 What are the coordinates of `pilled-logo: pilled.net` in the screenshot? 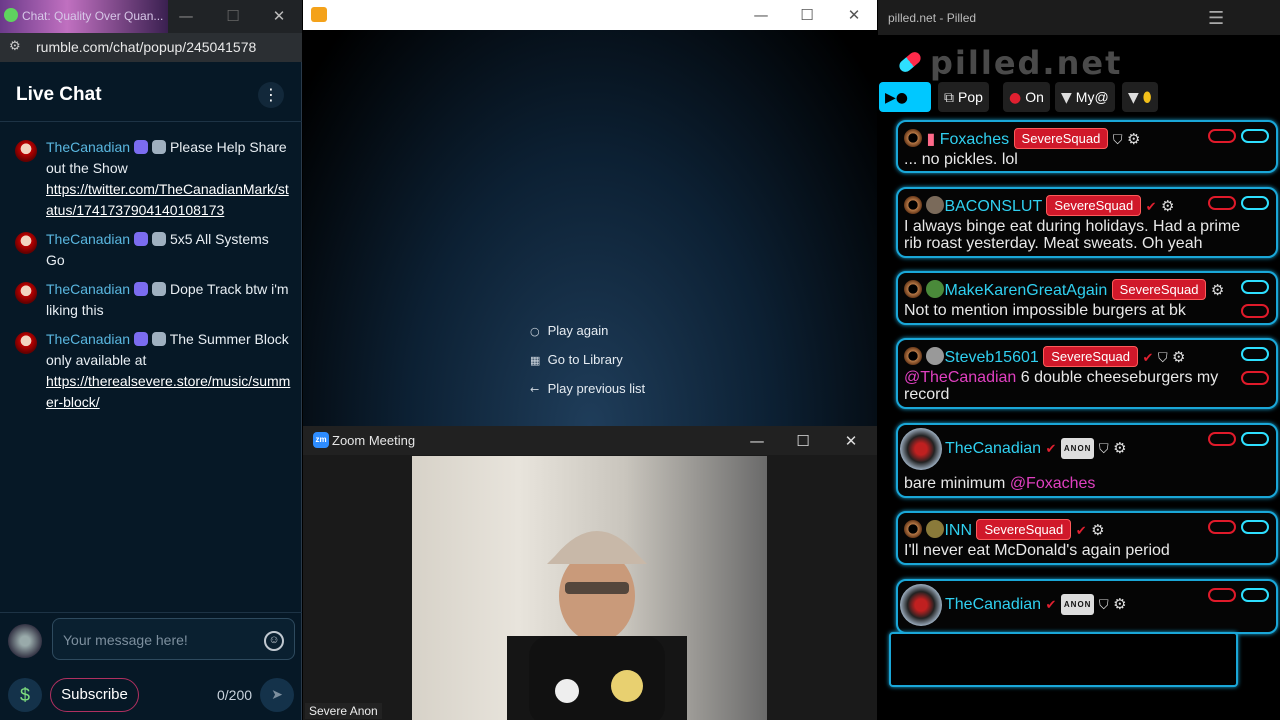 It's located at (1026, 63).